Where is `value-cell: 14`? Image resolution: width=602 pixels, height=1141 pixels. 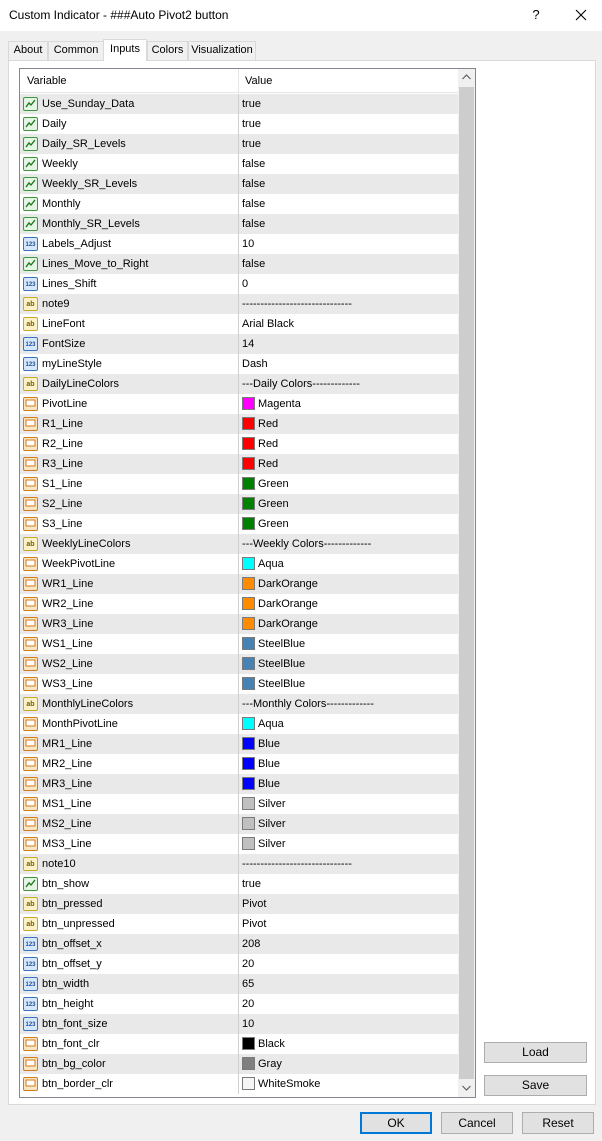 value-cell: 14 is located at coordinates (349, 344).